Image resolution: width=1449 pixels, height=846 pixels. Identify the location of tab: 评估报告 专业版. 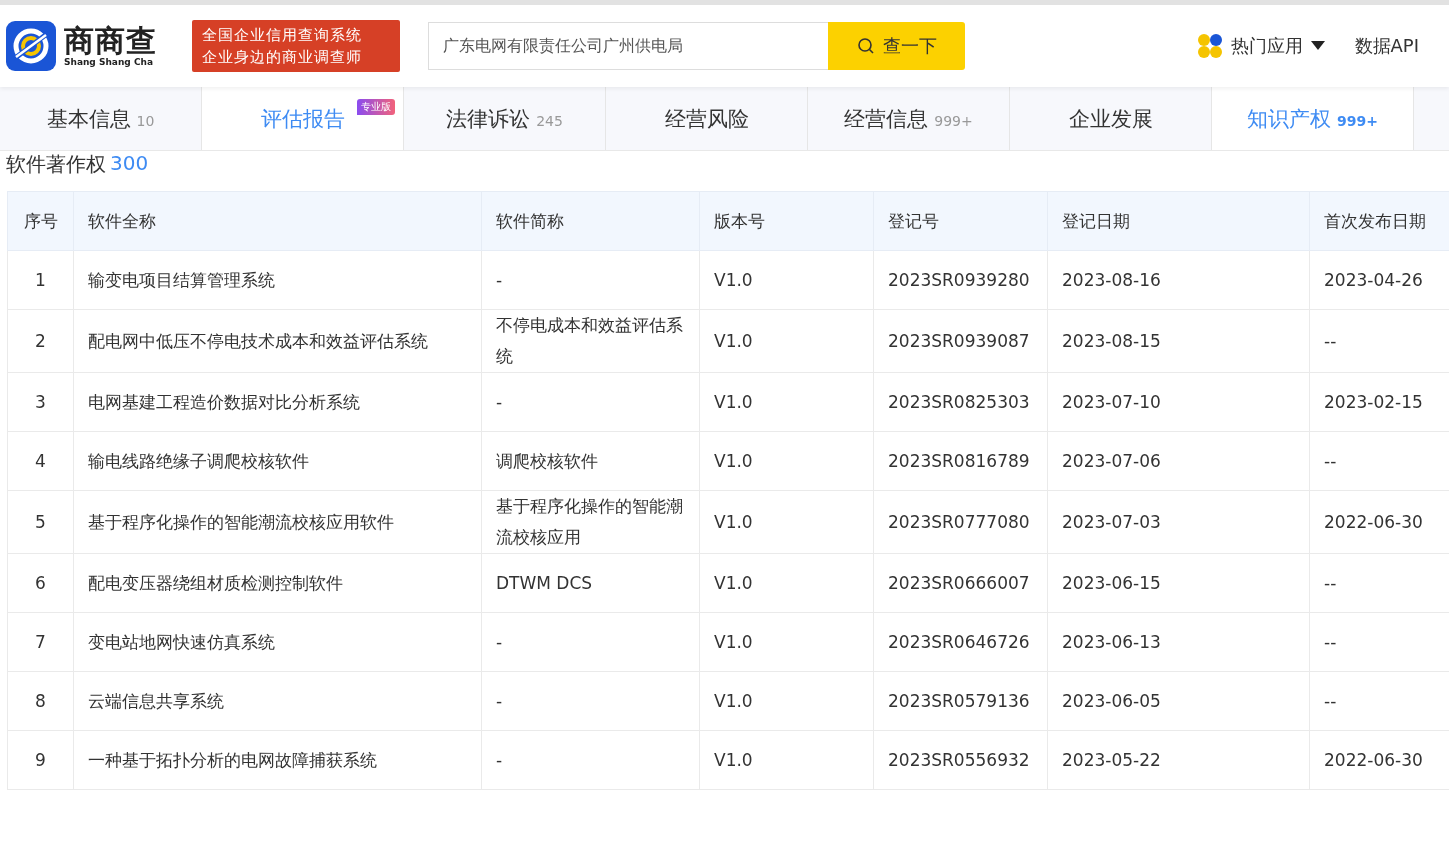
(303, 118).